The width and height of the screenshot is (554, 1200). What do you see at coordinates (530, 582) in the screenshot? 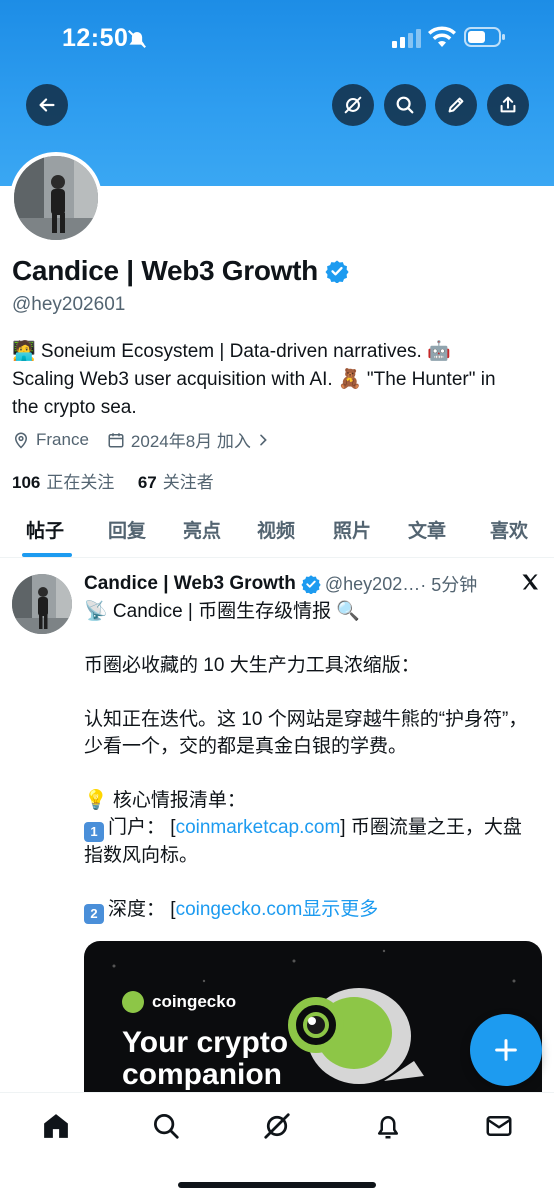
I see `x-logo-icon` at bounding box center [530, 582].